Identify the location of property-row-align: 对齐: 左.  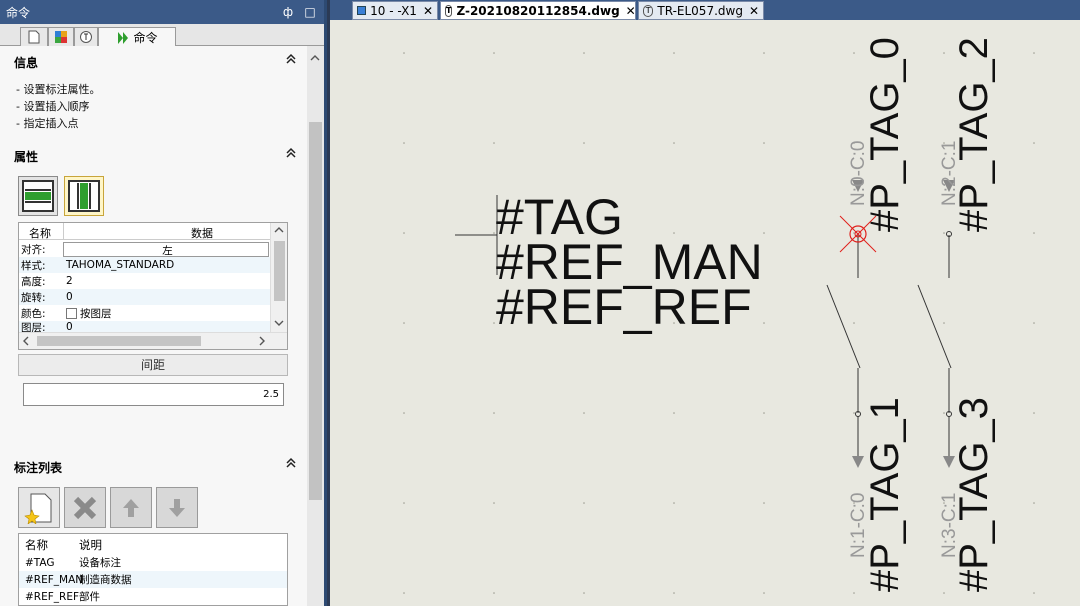
(145, 249).